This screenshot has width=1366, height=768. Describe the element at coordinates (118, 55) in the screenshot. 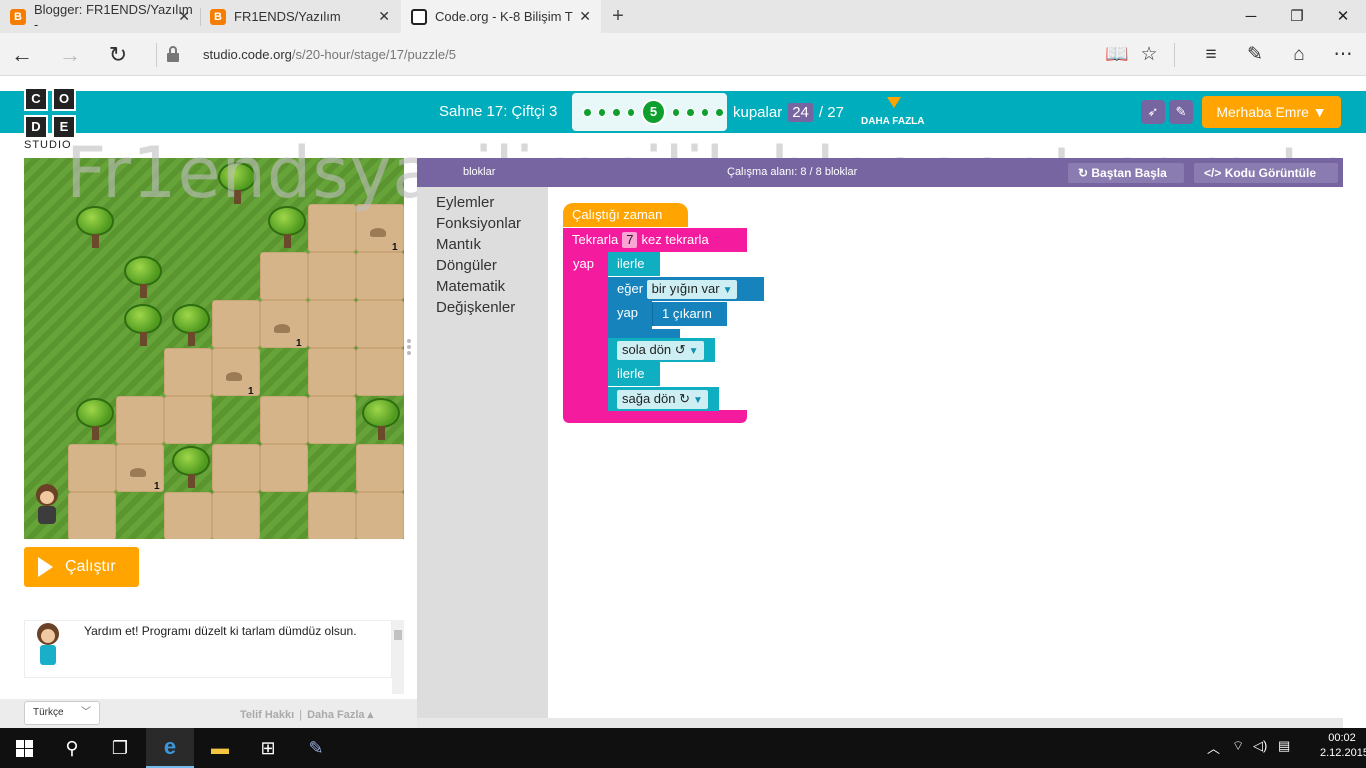

I see `refresh-icon: ↻` at that location.